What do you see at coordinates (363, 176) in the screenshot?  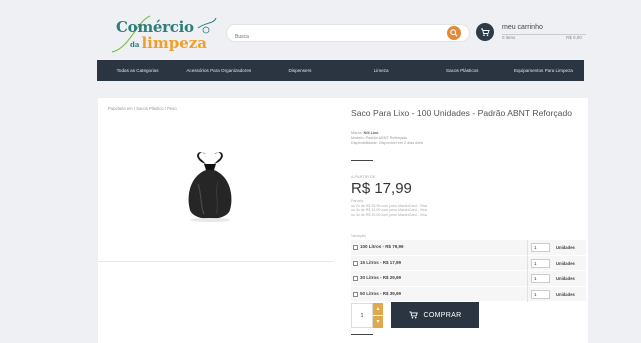 I see `price-label: A PARTIR DE` at bounding box center [363, 176].